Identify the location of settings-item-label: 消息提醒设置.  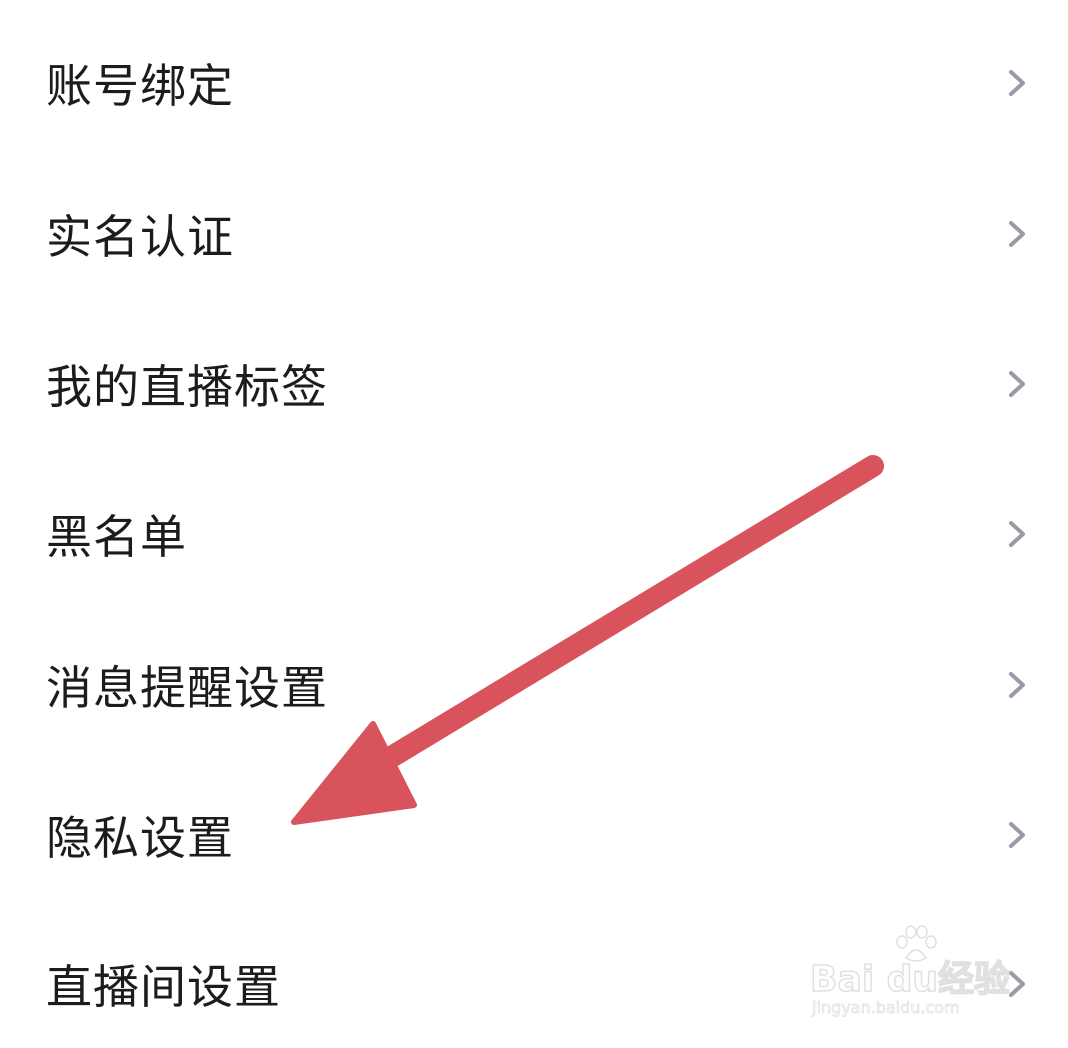
(187, 688).